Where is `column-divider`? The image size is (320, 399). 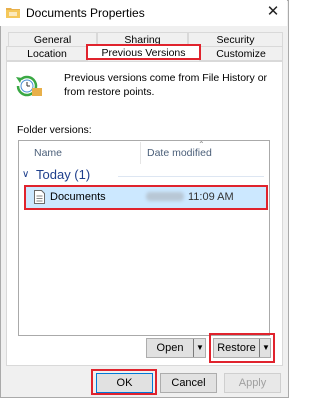
column-divider is located at coordinates (140, 153).